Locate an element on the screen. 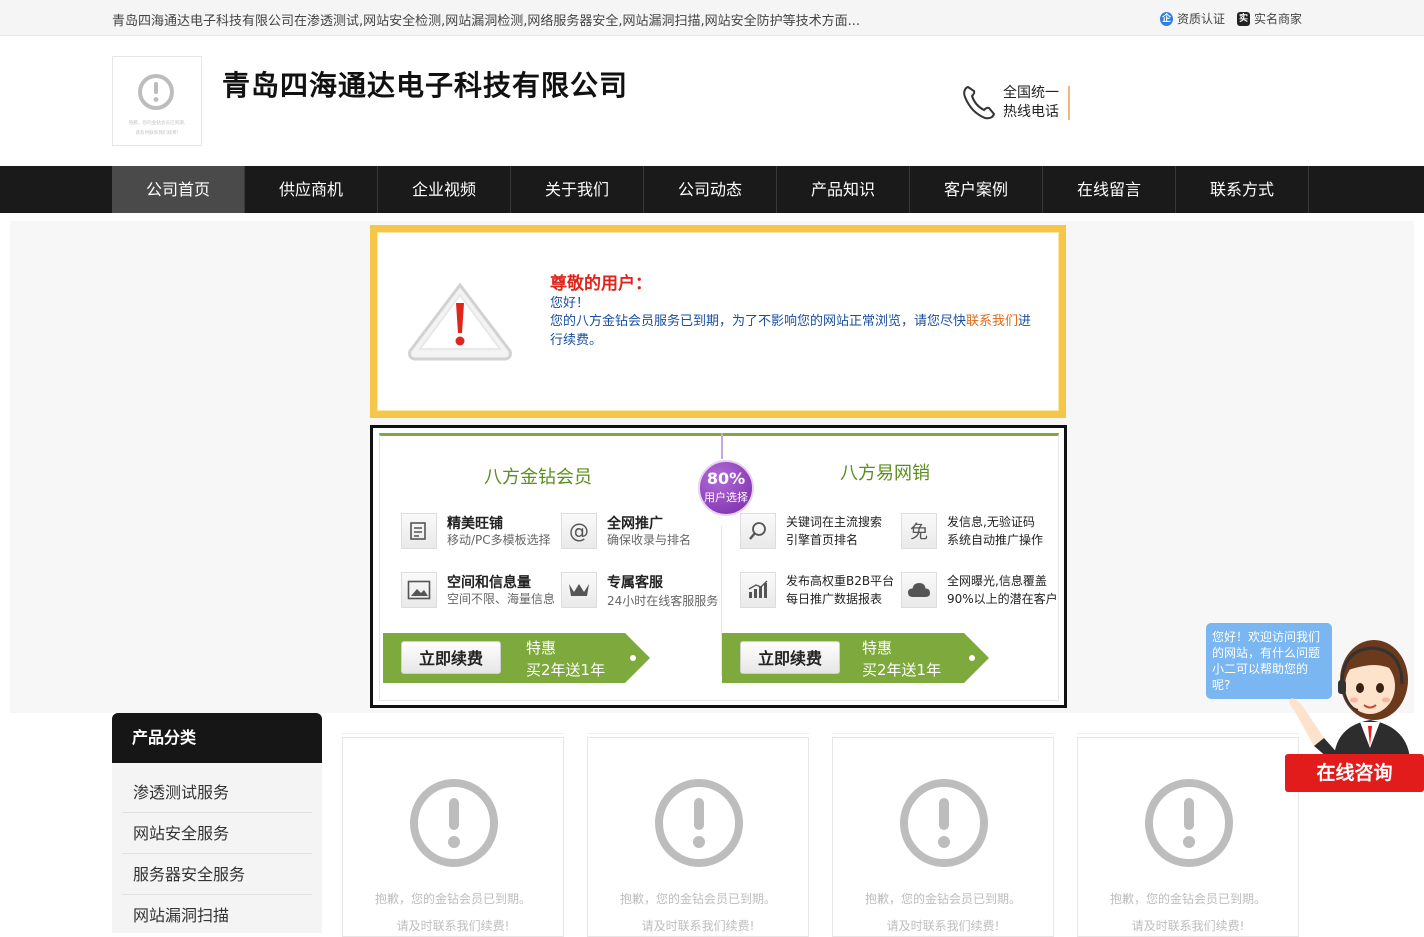  nav-item-news: 公司动态 is located at coordinates (710, 189).